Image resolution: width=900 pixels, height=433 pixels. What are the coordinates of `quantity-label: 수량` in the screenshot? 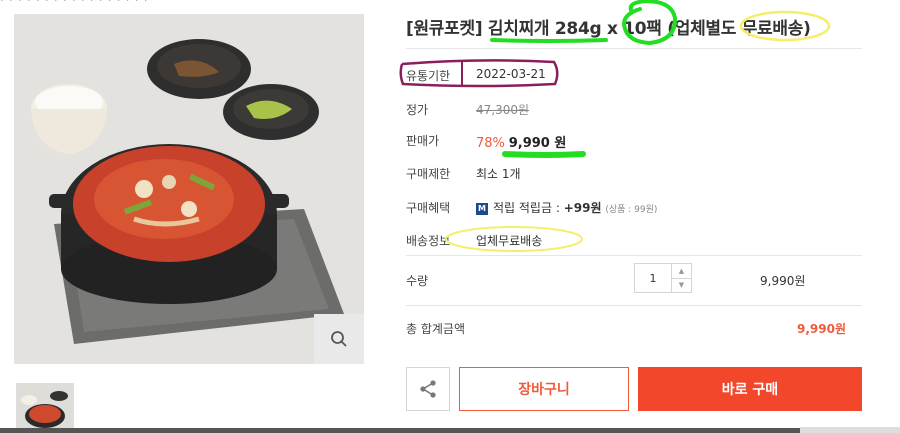 It's located at (417, 281).